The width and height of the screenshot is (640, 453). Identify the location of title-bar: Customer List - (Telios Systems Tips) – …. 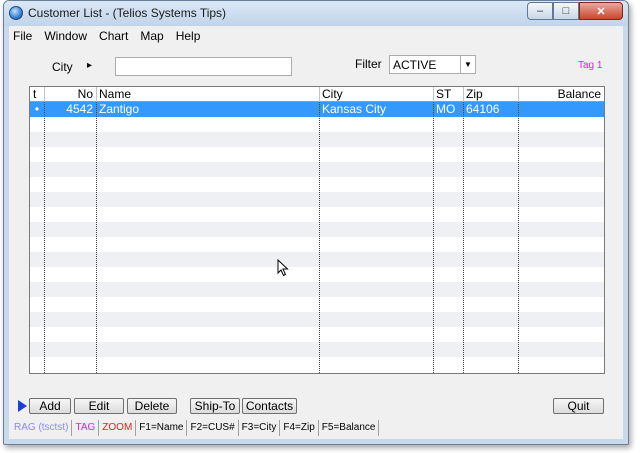
(316, 13).